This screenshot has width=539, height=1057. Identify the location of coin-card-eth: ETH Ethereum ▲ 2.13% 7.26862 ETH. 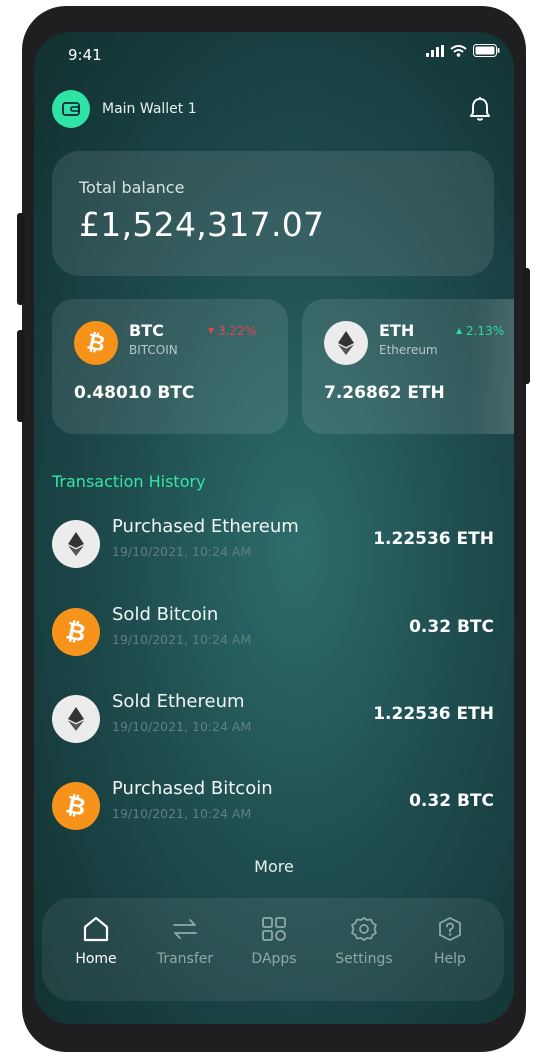
(408, 366).